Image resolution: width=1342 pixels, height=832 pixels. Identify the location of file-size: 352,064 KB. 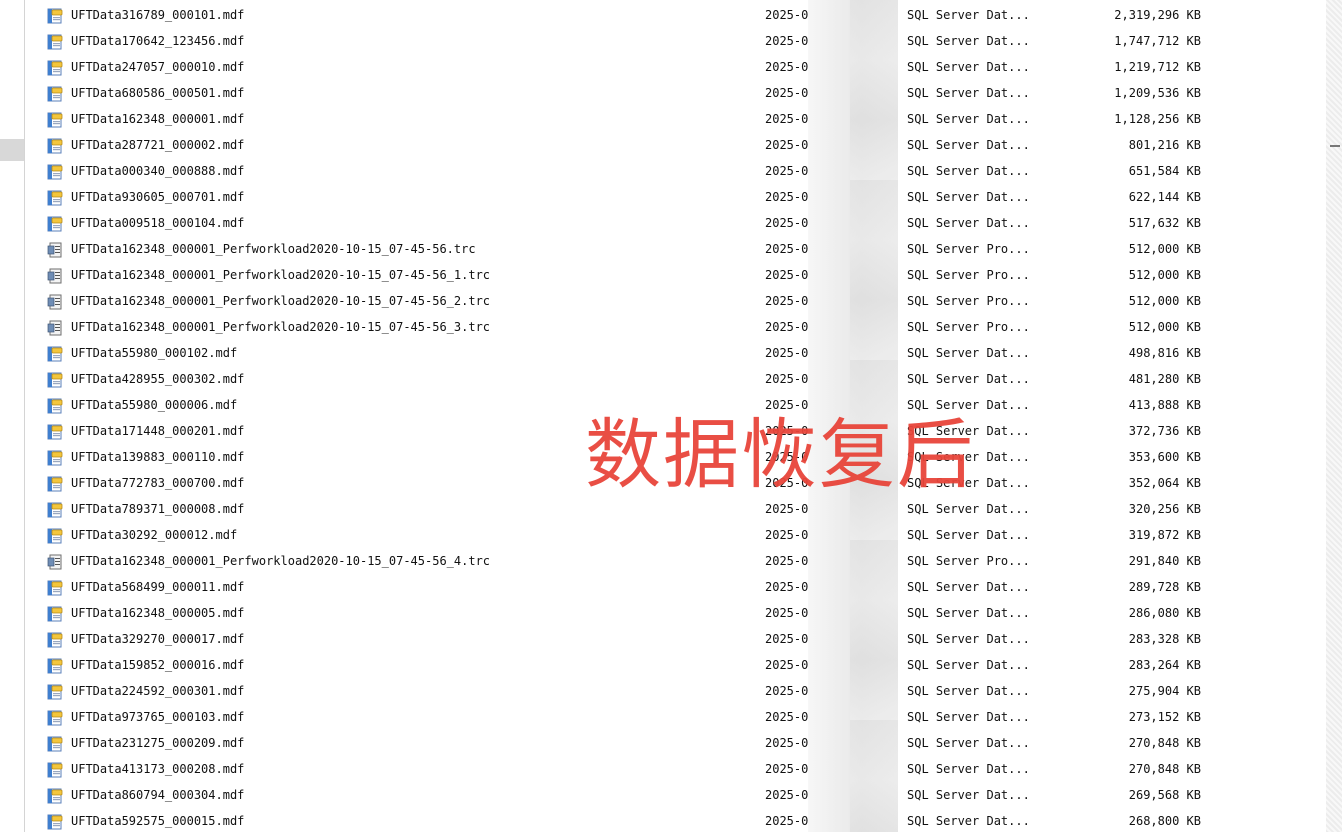
(1164, 483).